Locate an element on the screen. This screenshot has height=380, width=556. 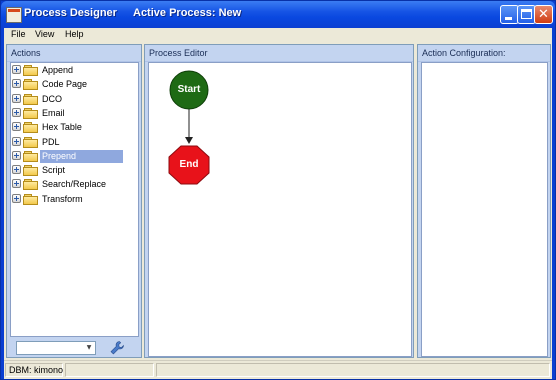
tree-item-label: Search/Replace is located at coordinates (74, 184).